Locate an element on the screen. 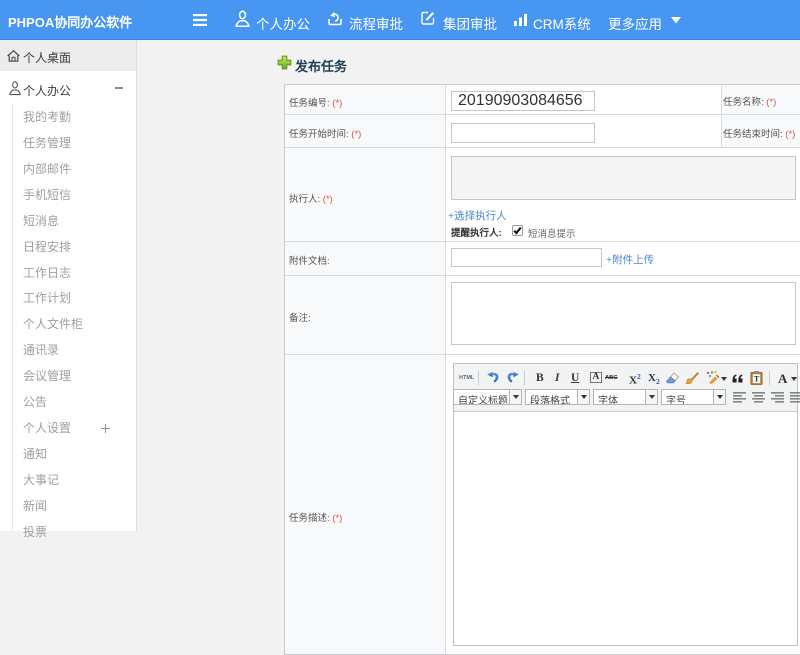 This screenshot has width=800, height=655. svg-text: T is located at coordinates (757, 379).